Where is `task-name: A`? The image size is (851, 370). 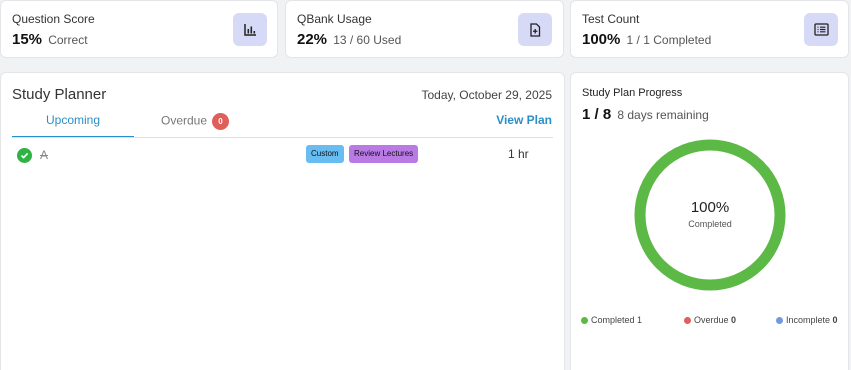
task-name: A is located at coordinates (44, 155).